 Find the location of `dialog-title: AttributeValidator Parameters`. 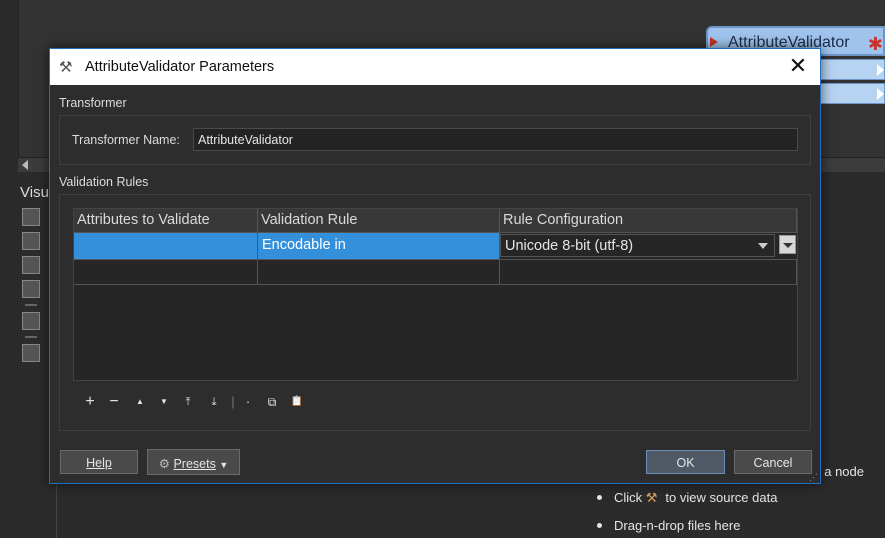

dialog-title: AttributeValidator Parameters is located at coordinates (180, 67).